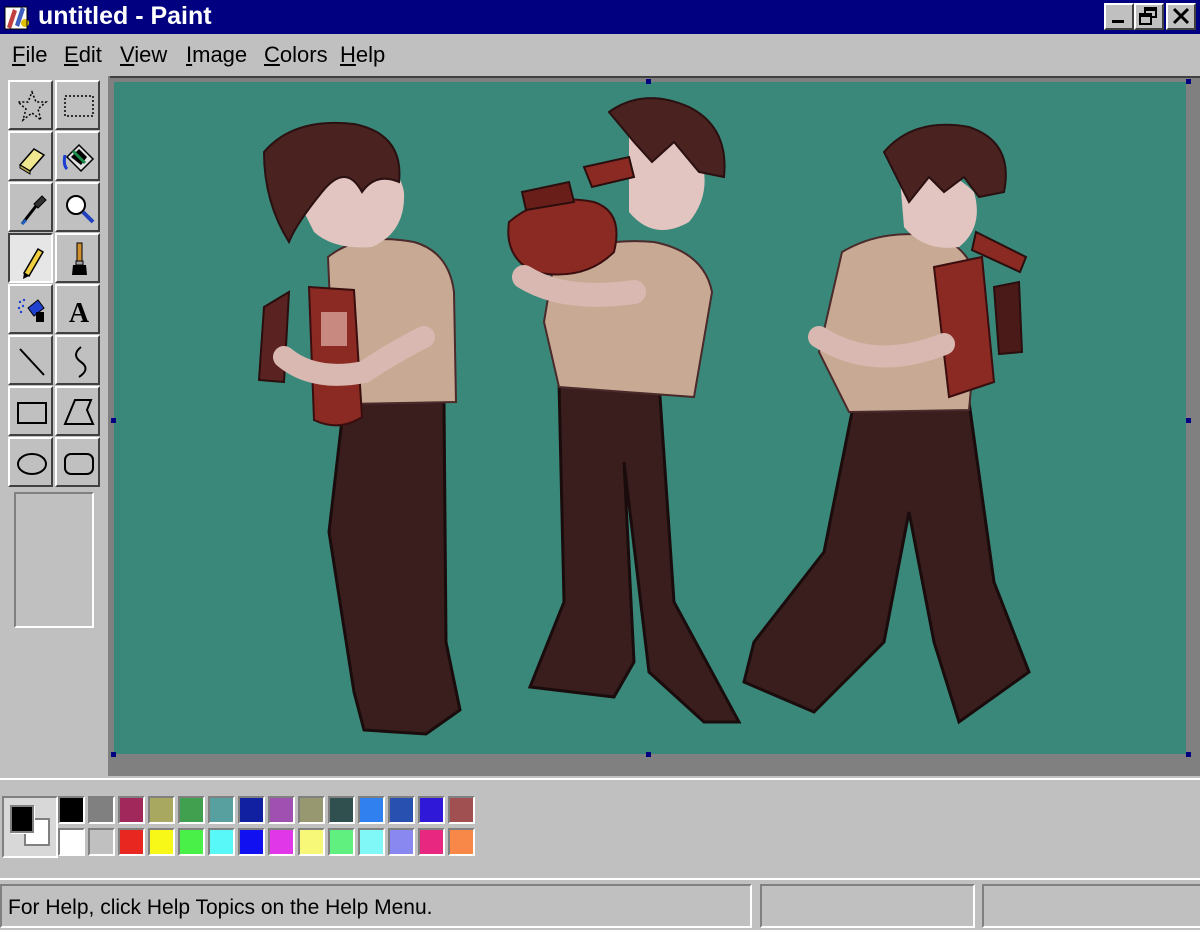 The height and width of the screenshot is (930, 1200). Describe the element at coordinates (33, 263) in the screenshot. I see `pencil-icon` at that location.